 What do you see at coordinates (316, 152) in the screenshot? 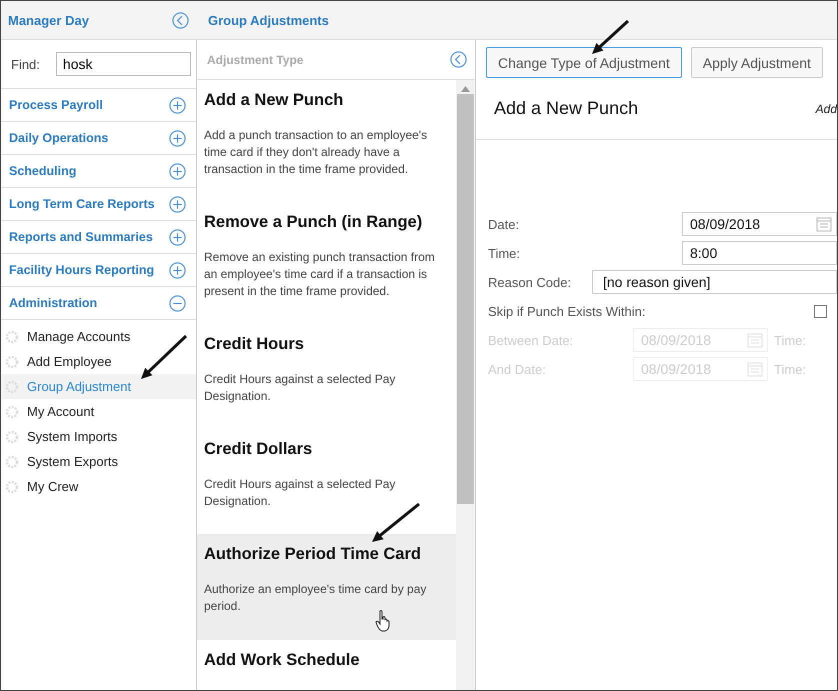
I see `adjustment-description: Add a punch transaction to an employee's time card if they don't already have a transaction in the time frame provided.` at bounding box center [316, 152].